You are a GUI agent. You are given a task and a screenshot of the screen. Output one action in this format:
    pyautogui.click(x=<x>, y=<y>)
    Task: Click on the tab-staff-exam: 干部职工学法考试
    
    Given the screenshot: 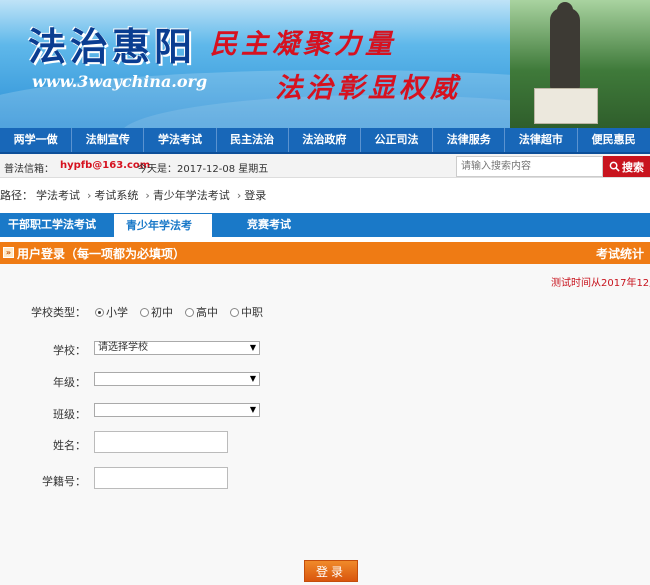 What is the action you would take?
    pyautogui.click(x=56, y=225)
    